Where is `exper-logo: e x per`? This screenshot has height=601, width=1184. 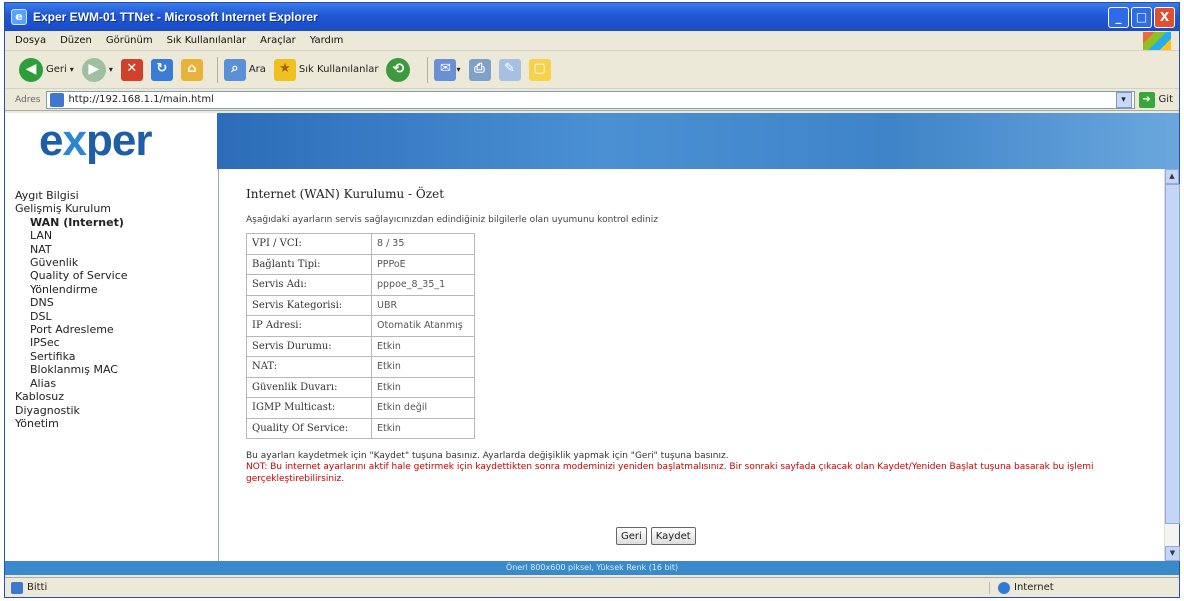
exper-logo: e x per is located at coordinates (111, 141).